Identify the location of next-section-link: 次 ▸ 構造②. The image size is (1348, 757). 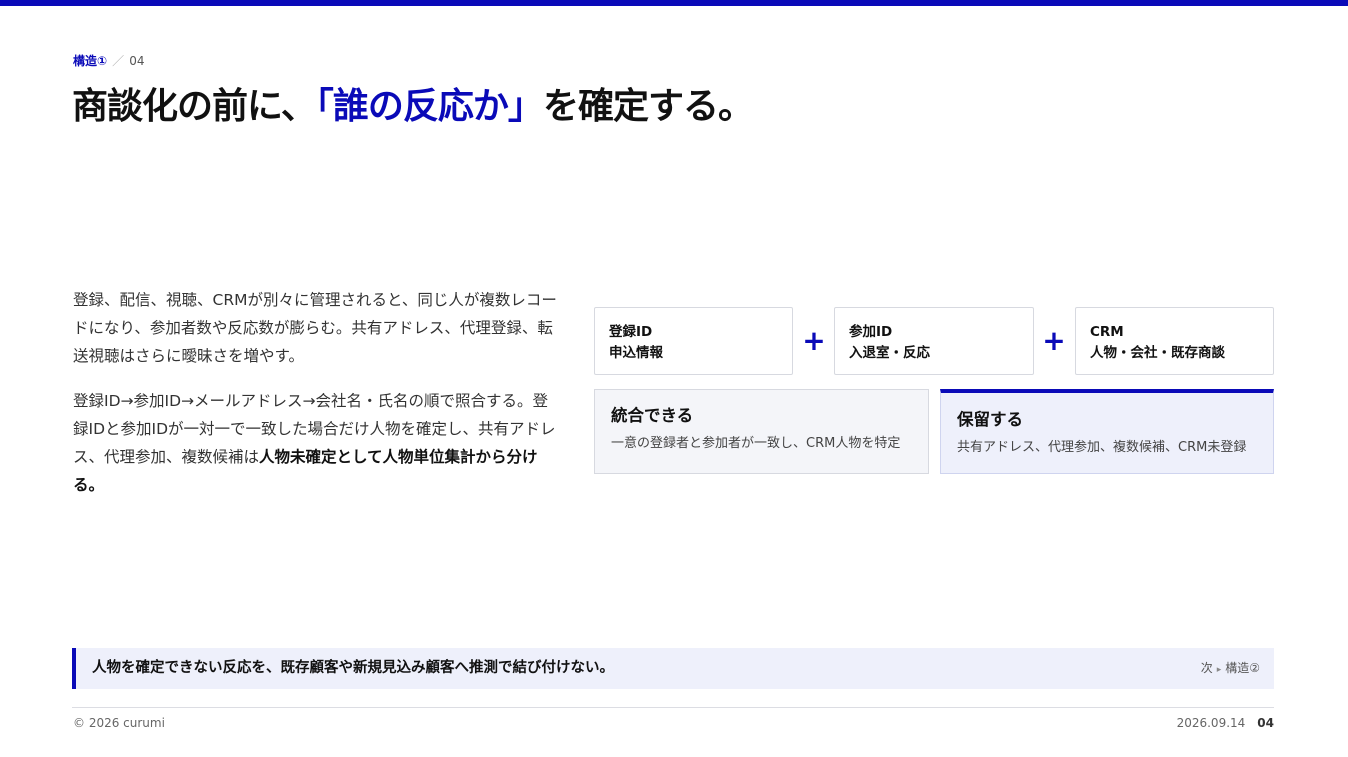
(1230, 669).